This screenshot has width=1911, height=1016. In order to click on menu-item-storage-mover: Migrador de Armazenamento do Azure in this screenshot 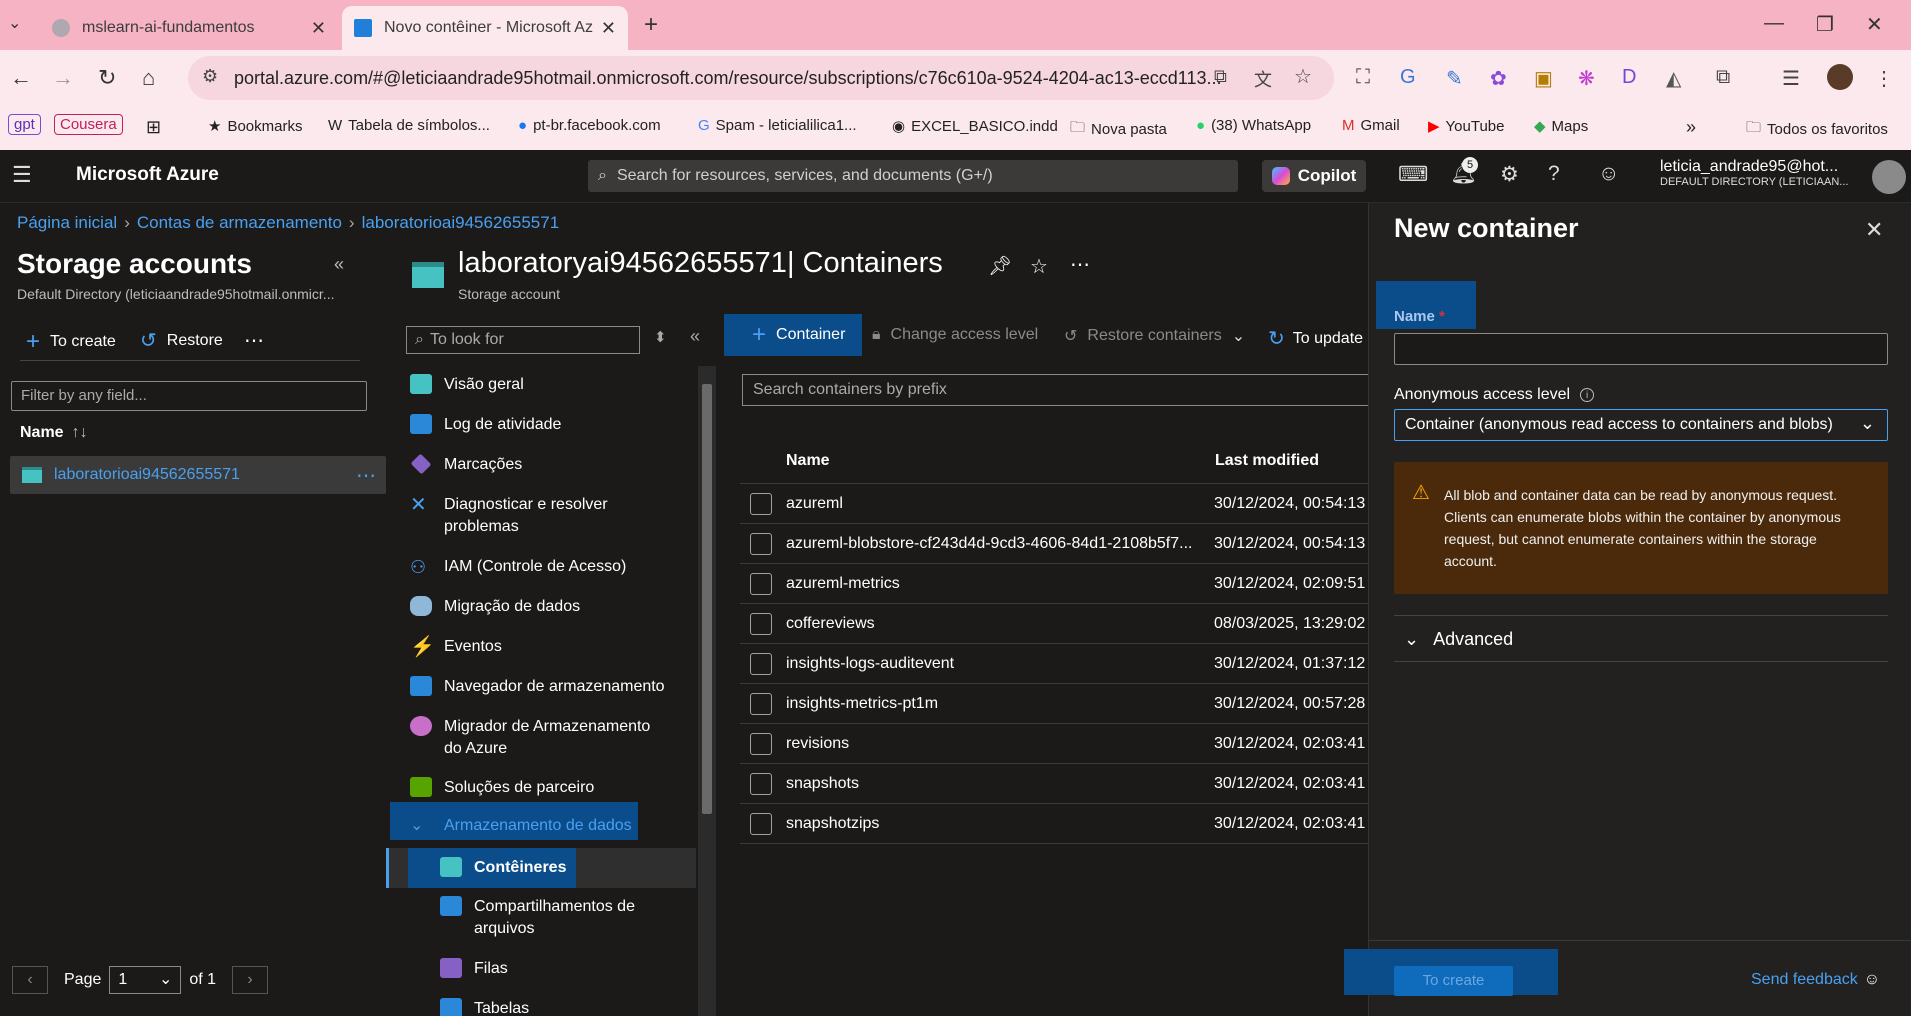, I will do `click(535, 738)`.